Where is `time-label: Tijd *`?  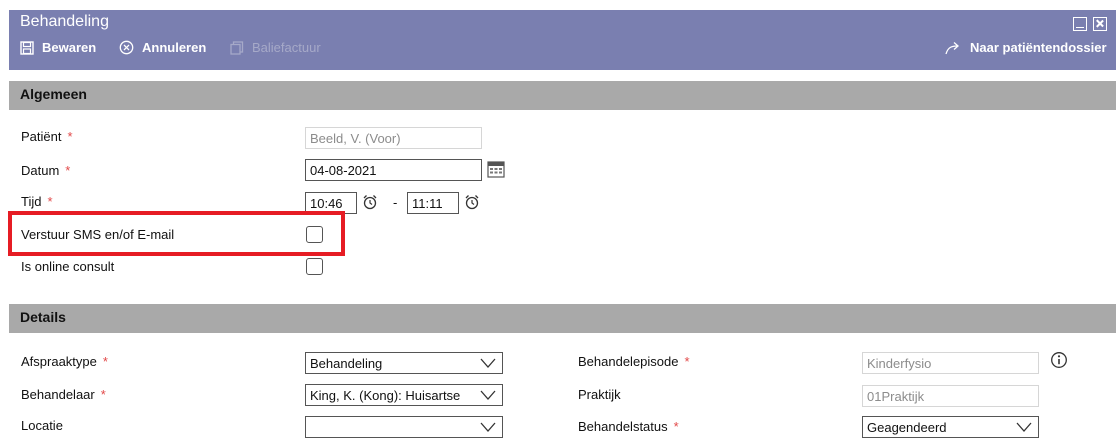
time-label: Tijd * is located at coordinates (37, 201).